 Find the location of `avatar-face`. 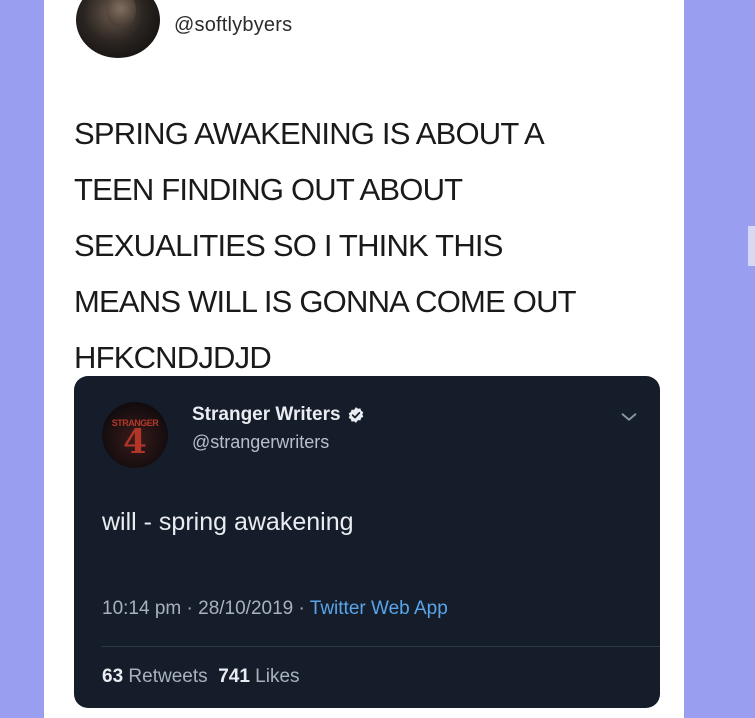

avatar-face is located at coordinates (121, 14).